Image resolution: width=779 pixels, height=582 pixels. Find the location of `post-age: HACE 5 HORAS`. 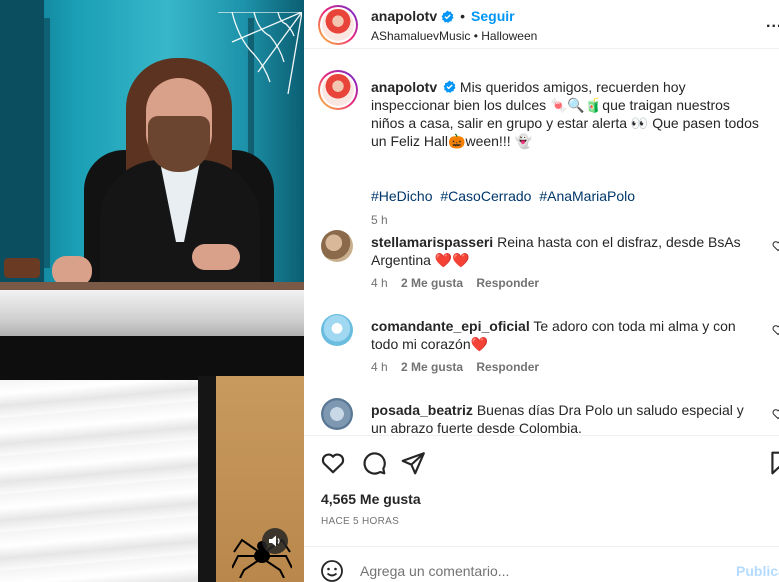

post-age: HACE 5 HORAS is located at coordinates (360, 521).